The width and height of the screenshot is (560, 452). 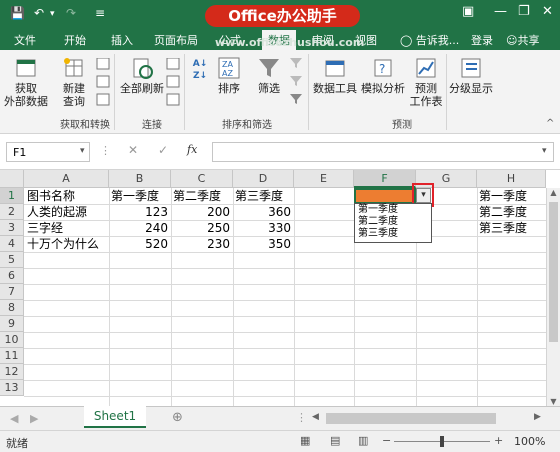 I want to click on cell-b3: 240, so click(x=140, y=228).